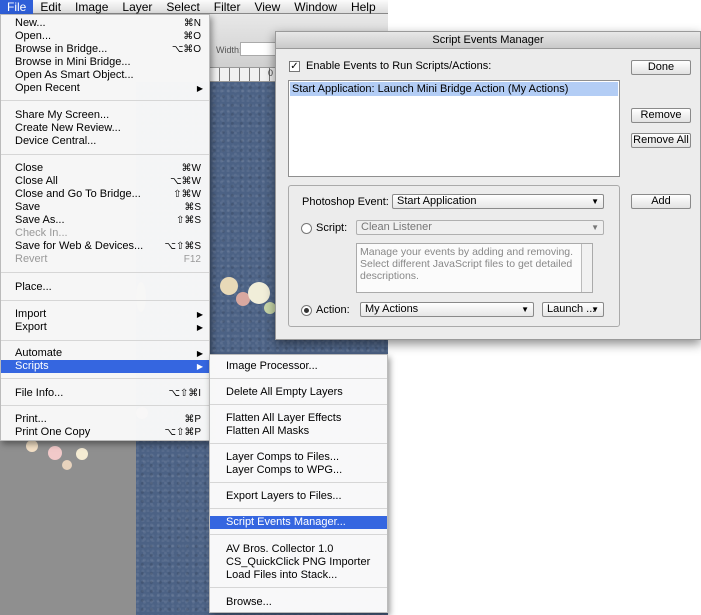 The height and width of the screenshot is (615, 701). Describe the element at coordinates (191, 168) in the screenshot. I see `menu-item-shortcut: ⌘W` at that location.